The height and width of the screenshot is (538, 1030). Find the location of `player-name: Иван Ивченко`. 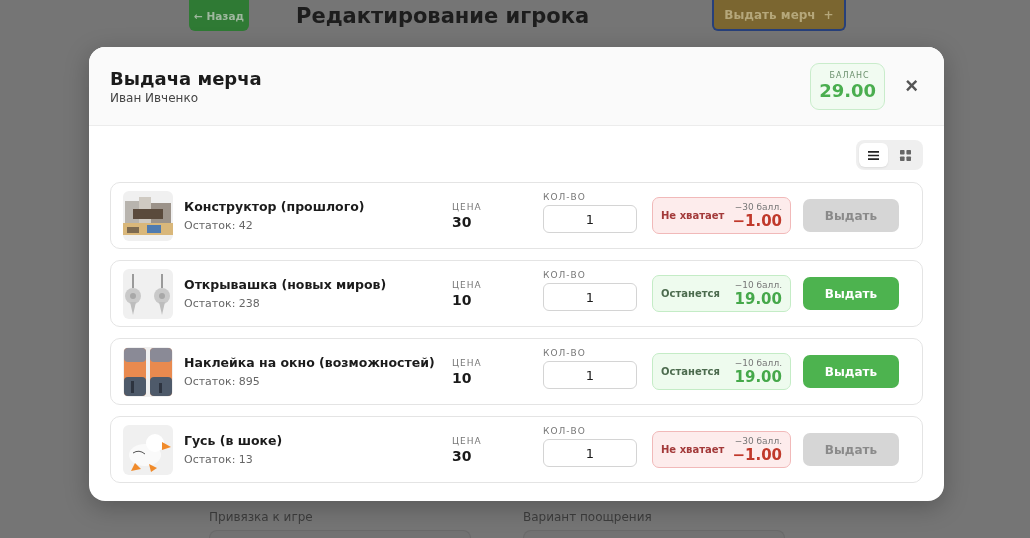

player-name: Иван Ивченко is located at coordinates (155, 97).